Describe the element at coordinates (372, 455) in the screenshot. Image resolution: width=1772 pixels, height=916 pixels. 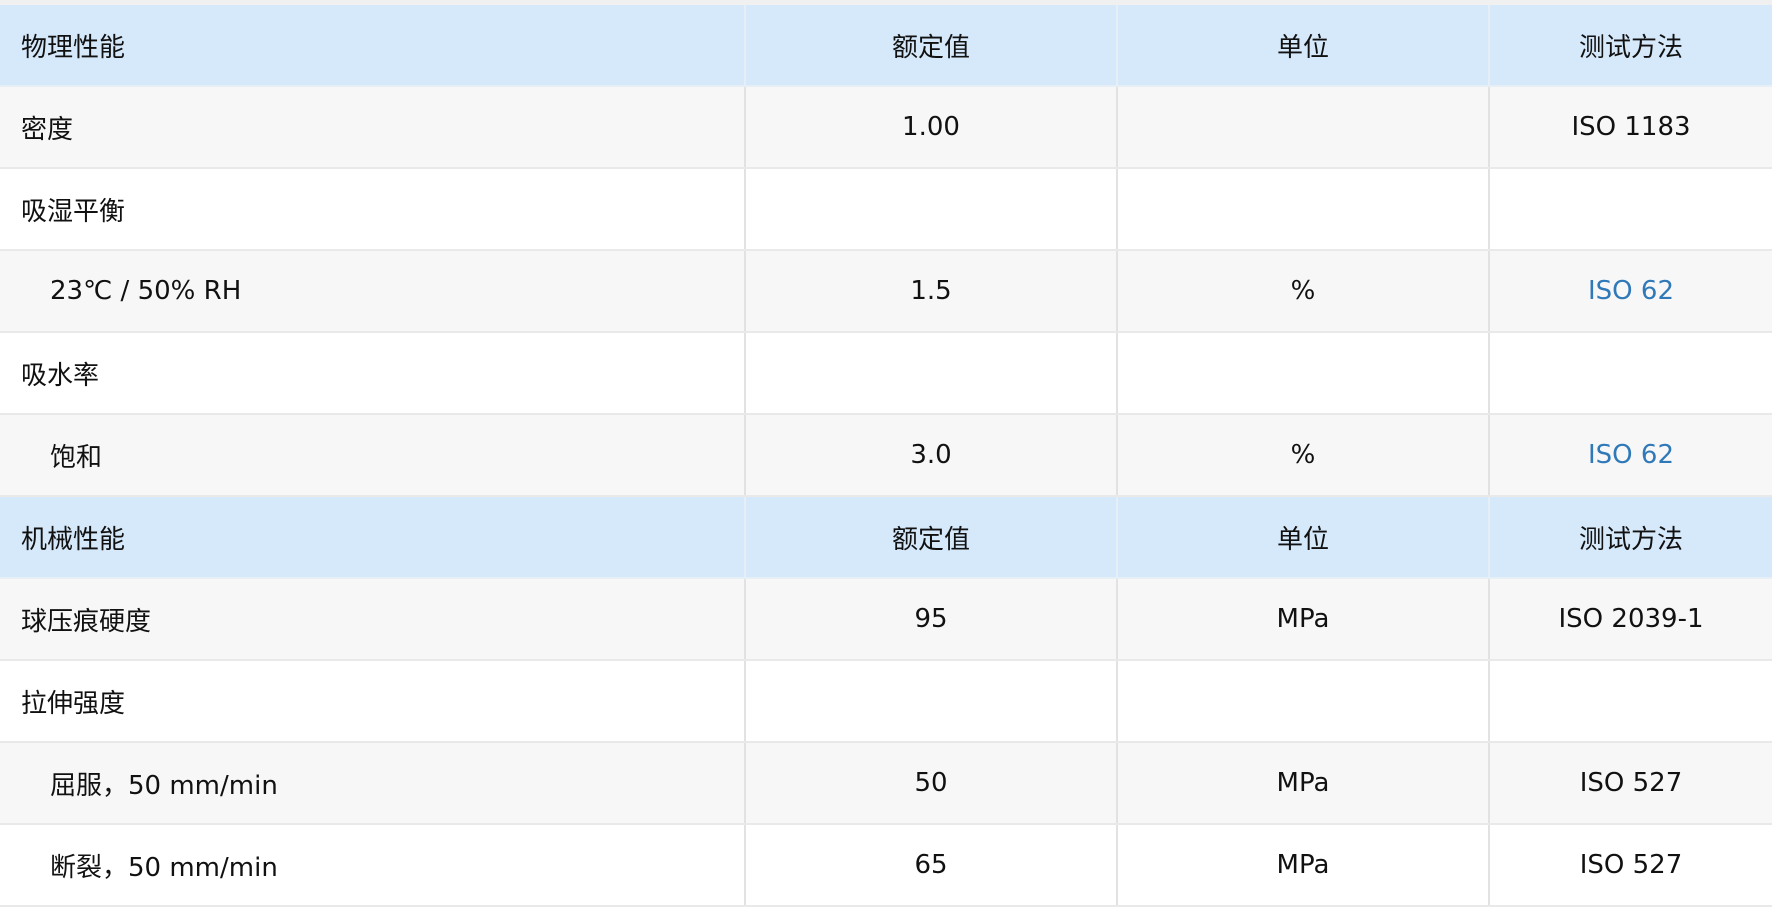
I see `property-name: 饱和` at that location.